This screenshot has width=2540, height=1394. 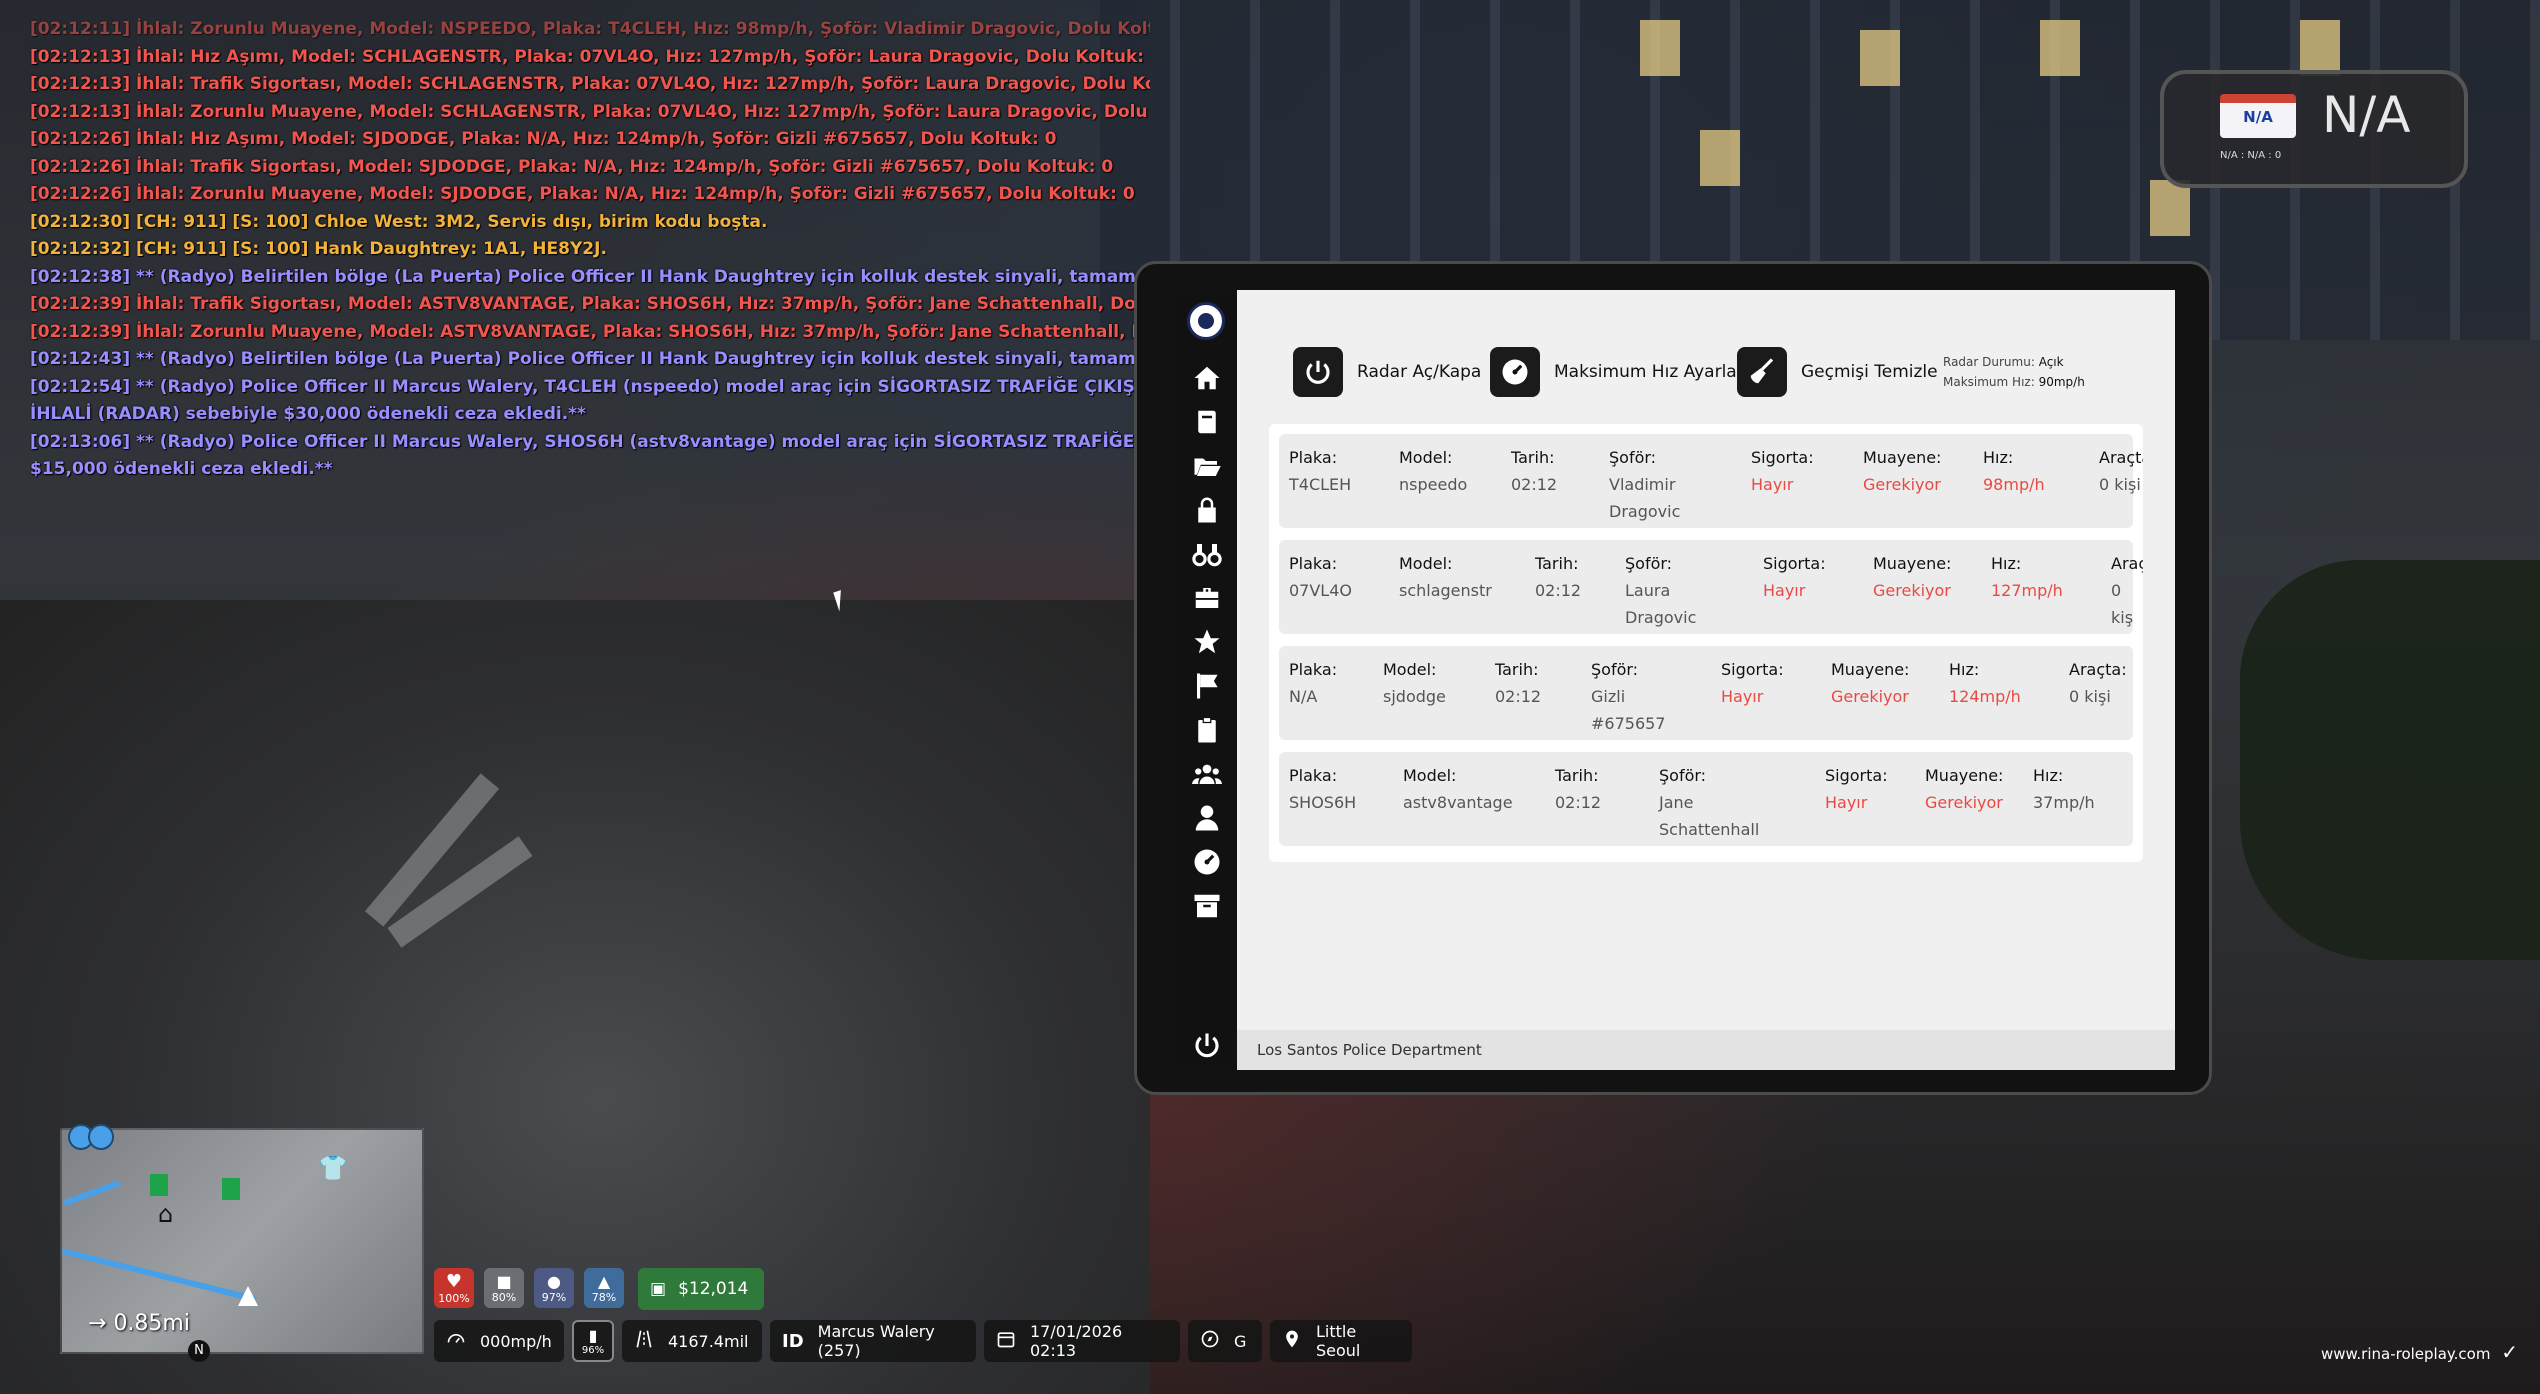 What do you see at coordinates (1426, 457) in the screenshot?
I see `record-model-header: Model:` at bounding box center [1426, 457].